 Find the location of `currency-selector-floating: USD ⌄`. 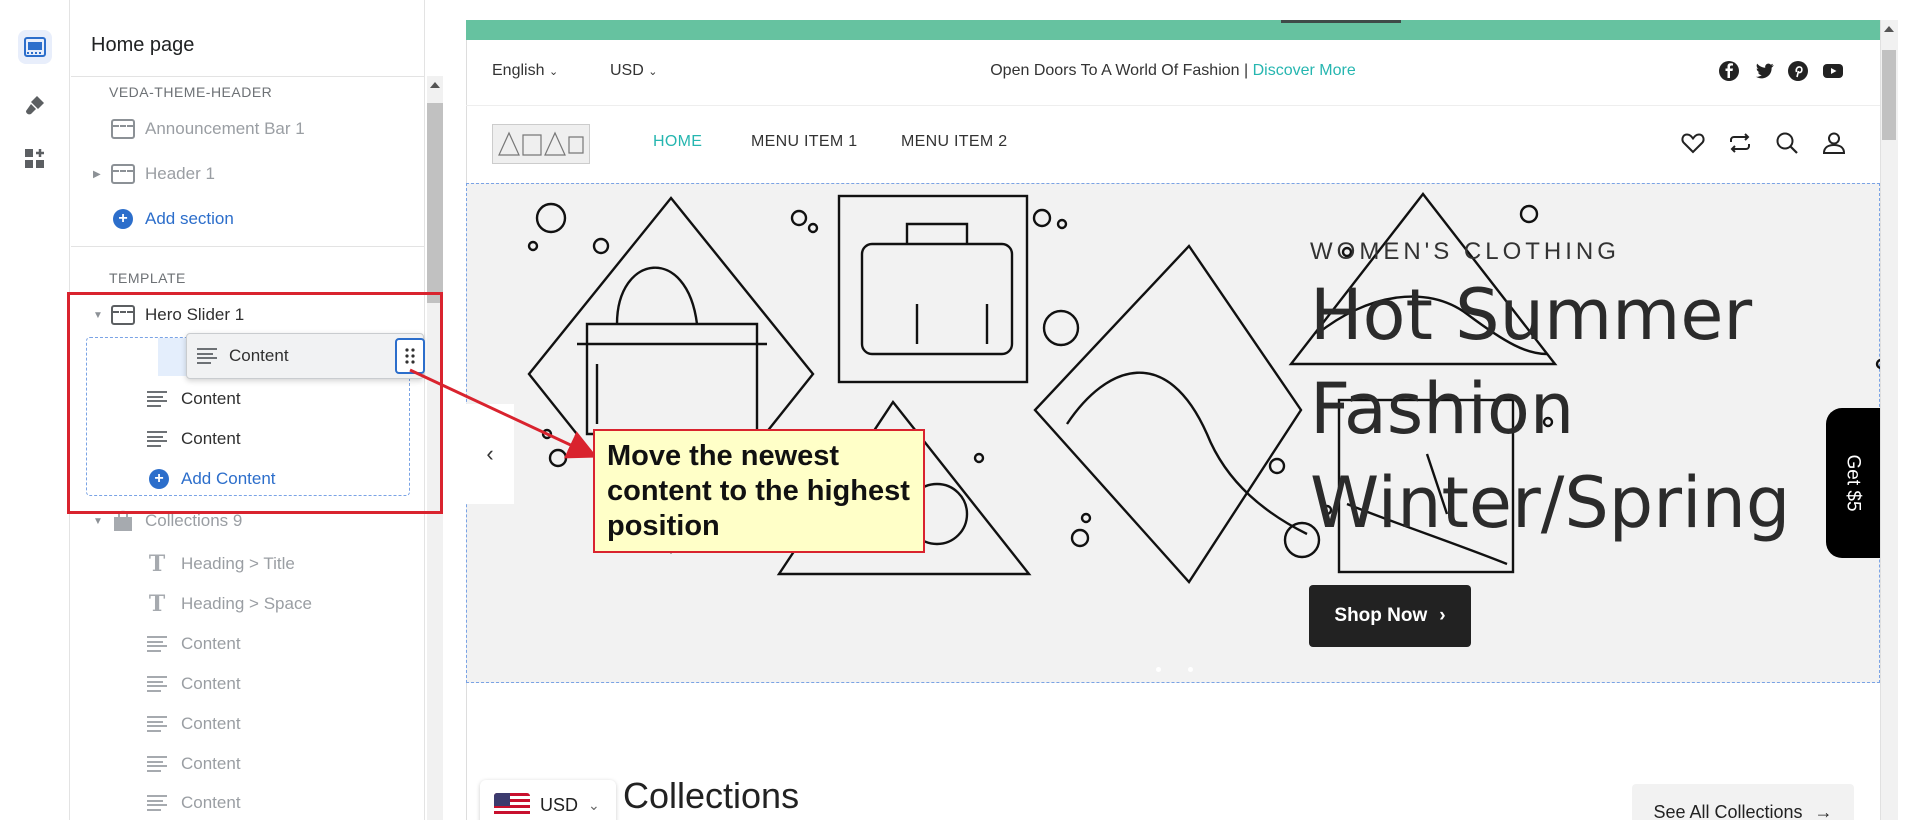

currency-selector-floating: USD ⌄ is located at coordinates (548, 800).